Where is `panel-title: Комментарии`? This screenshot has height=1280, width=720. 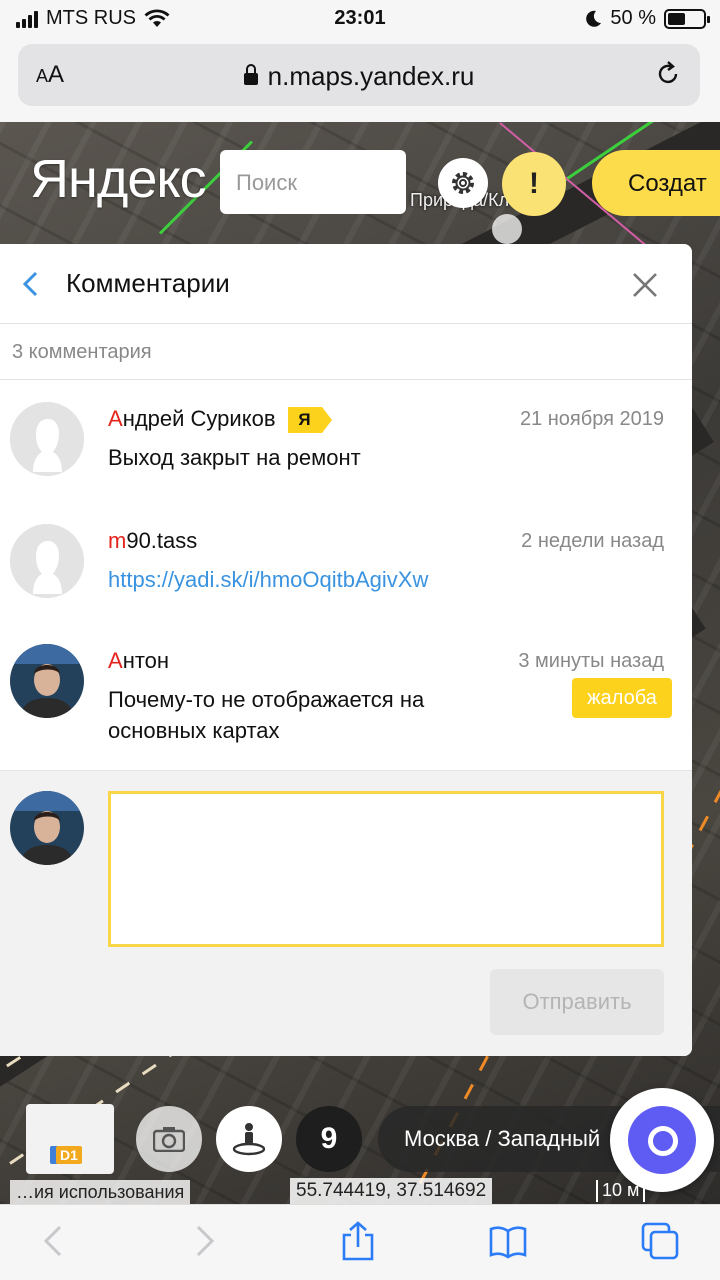
panel-title: Комментарии is located at coordinates (148, 283).